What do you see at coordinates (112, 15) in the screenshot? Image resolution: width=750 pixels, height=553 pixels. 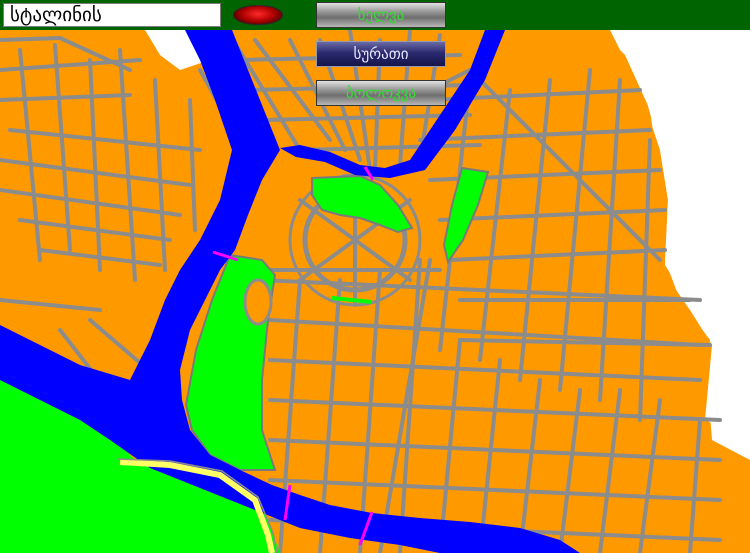 I see `search-input` at bounding box center [112, 15].